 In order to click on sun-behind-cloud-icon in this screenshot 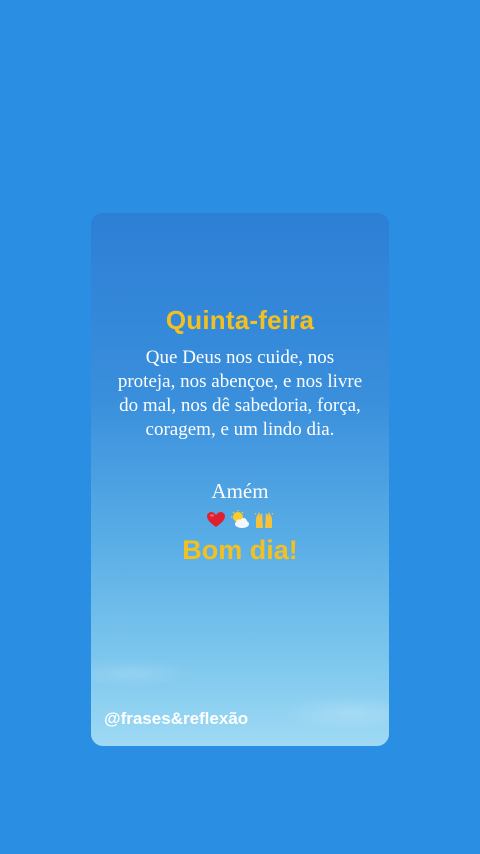, I will do `click(240, 520)`.